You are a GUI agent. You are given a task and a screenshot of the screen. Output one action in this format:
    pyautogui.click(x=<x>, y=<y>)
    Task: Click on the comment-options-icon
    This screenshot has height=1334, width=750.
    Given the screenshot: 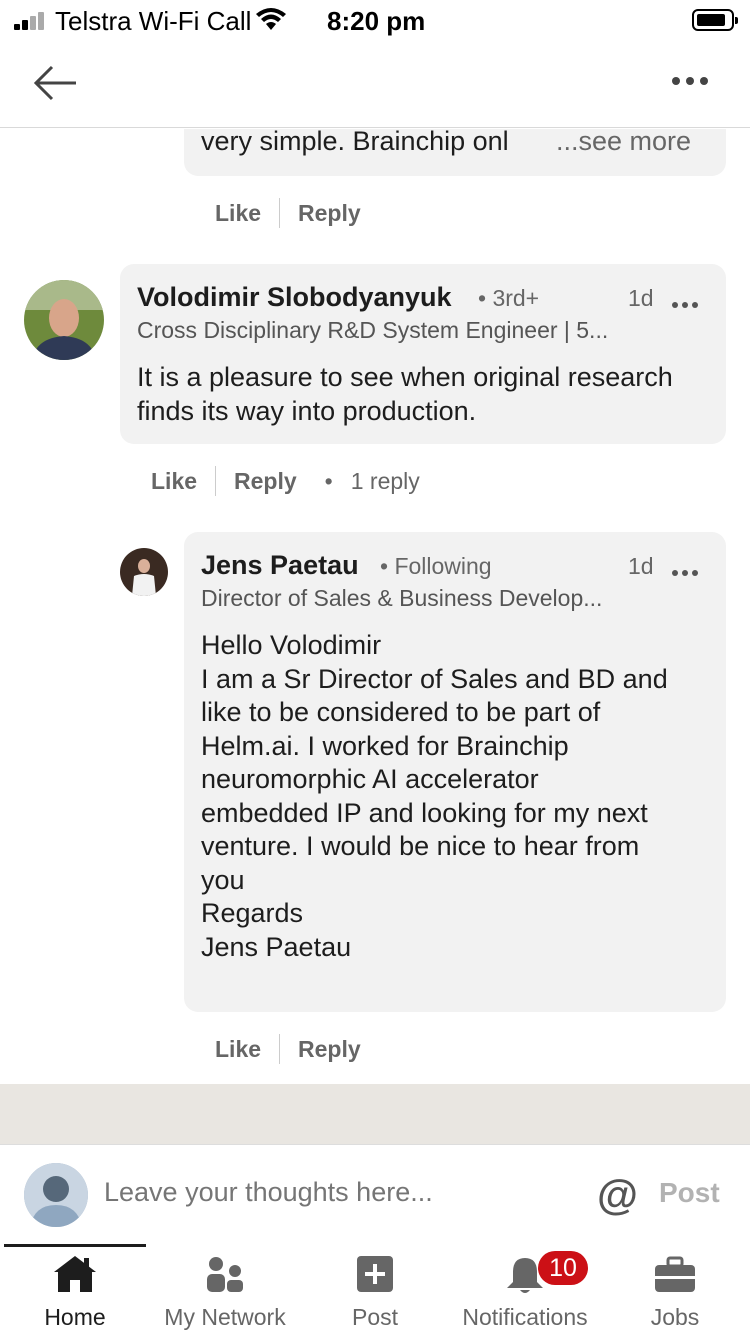 What is the action you would take?
    pyautogui.click(x=692, y=301)
    